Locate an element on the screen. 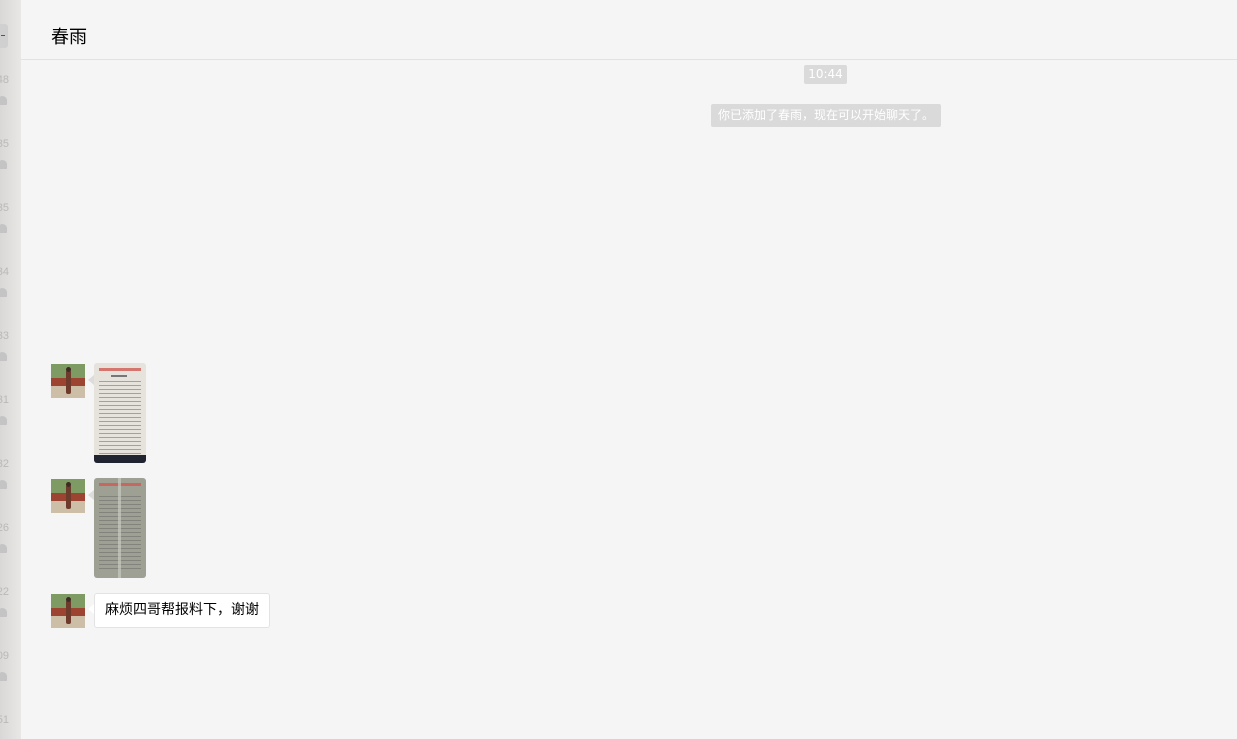  add-chat-button is located at coordinates (4, 36).